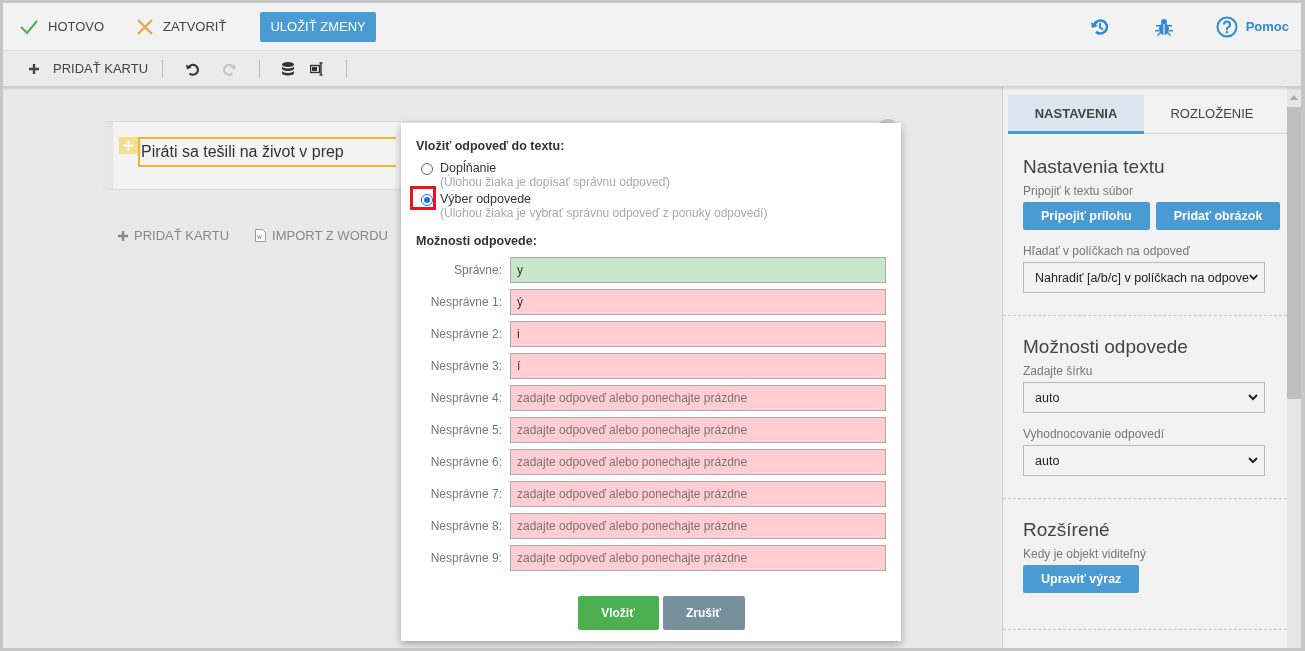  I want to click on history-icon, so click(1099, 26).